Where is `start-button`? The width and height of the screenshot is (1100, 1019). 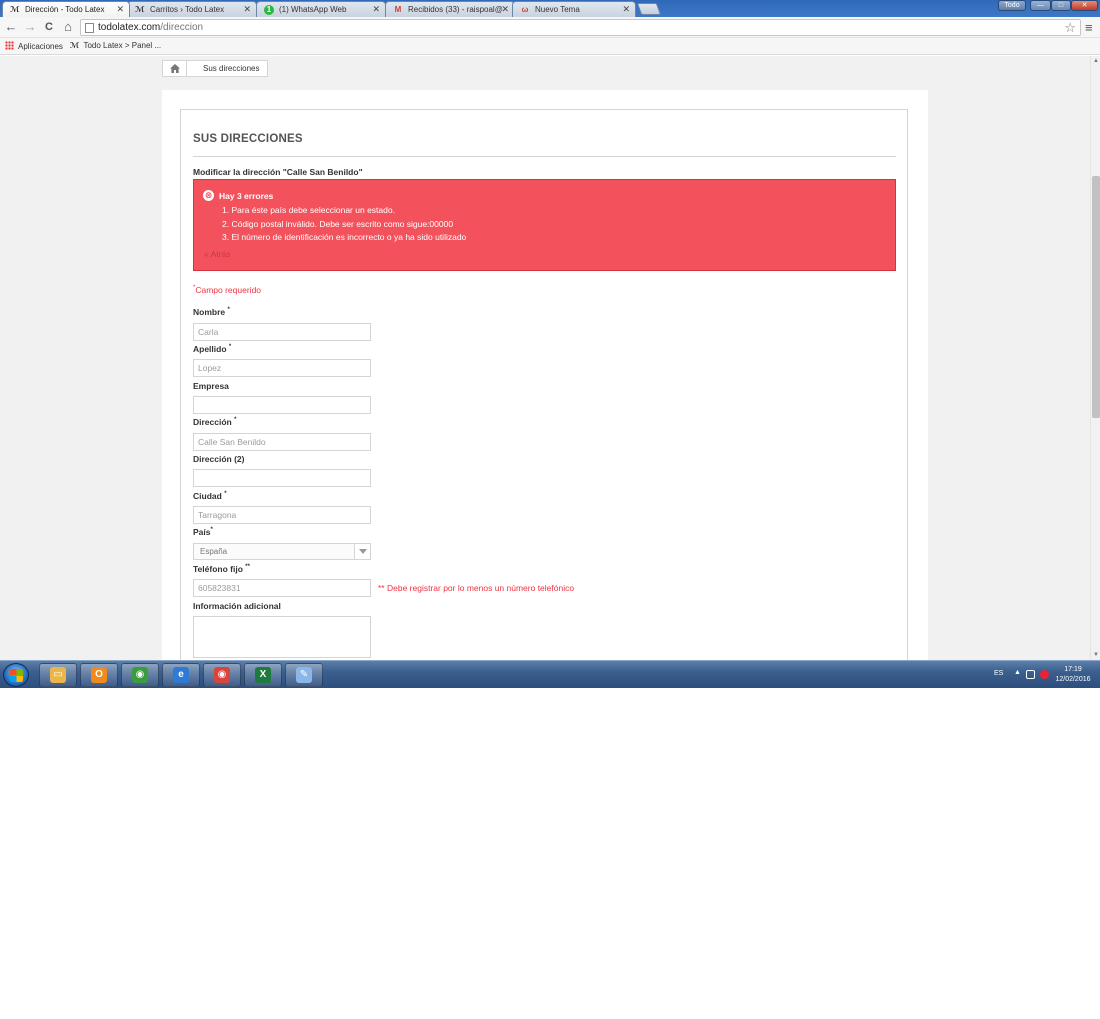
start-button is located at coordinates (16, 675).